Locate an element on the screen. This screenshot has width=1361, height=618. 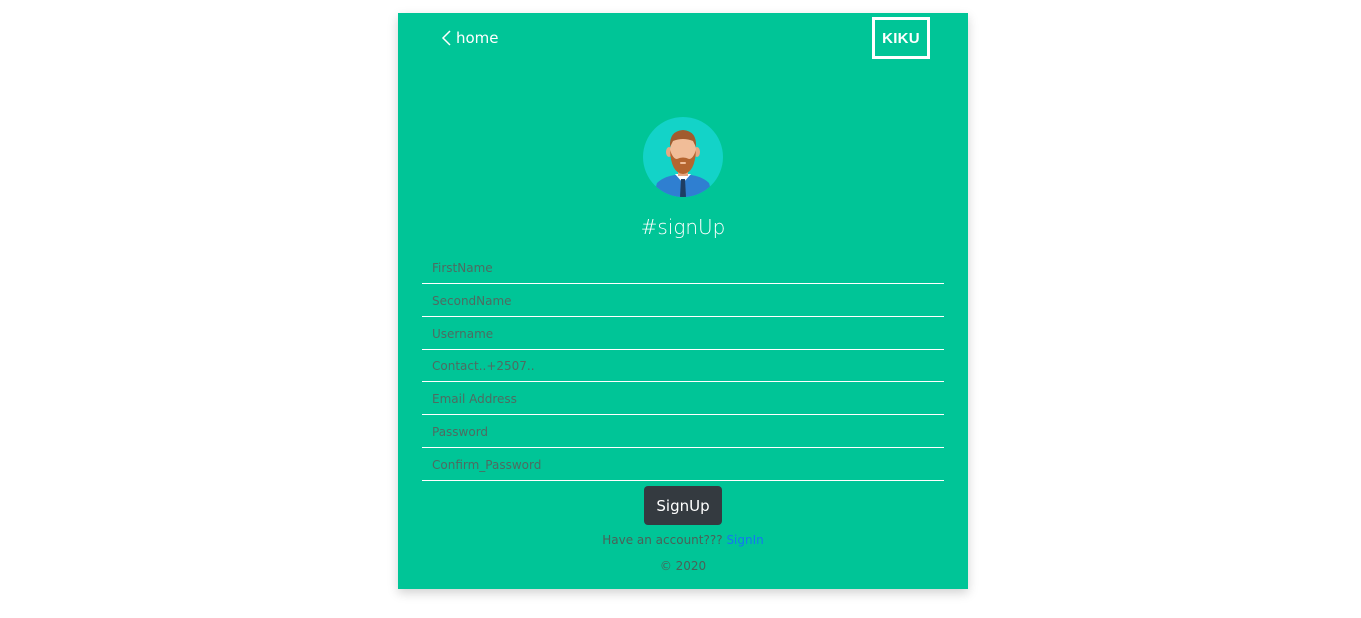
logo-text: KIKU is located at coordinates (901, 38).